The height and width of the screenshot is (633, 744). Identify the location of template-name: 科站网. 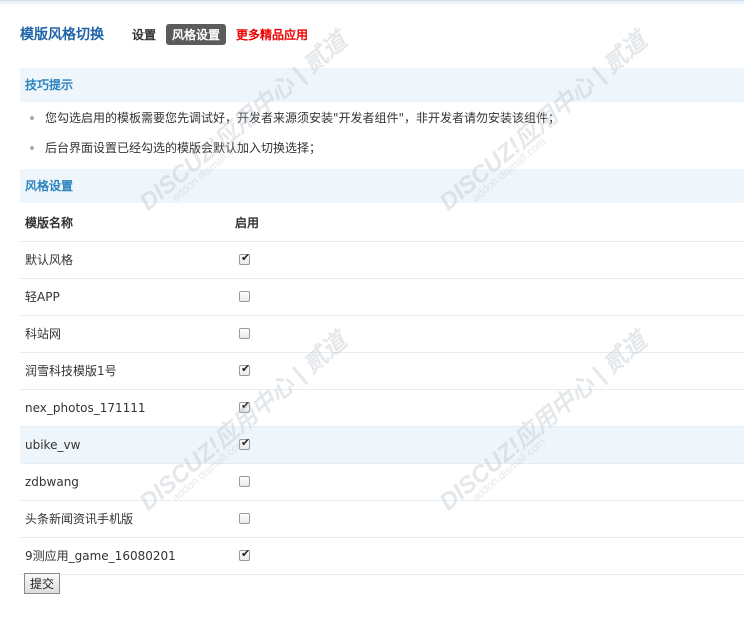
(43, 334).